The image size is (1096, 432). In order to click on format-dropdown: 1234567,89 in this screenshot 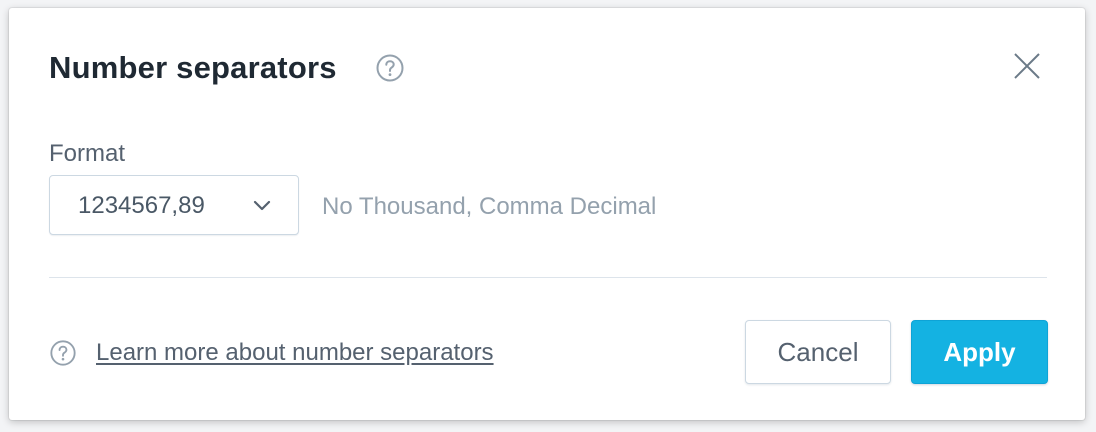, I will do `click(174, 205)`.